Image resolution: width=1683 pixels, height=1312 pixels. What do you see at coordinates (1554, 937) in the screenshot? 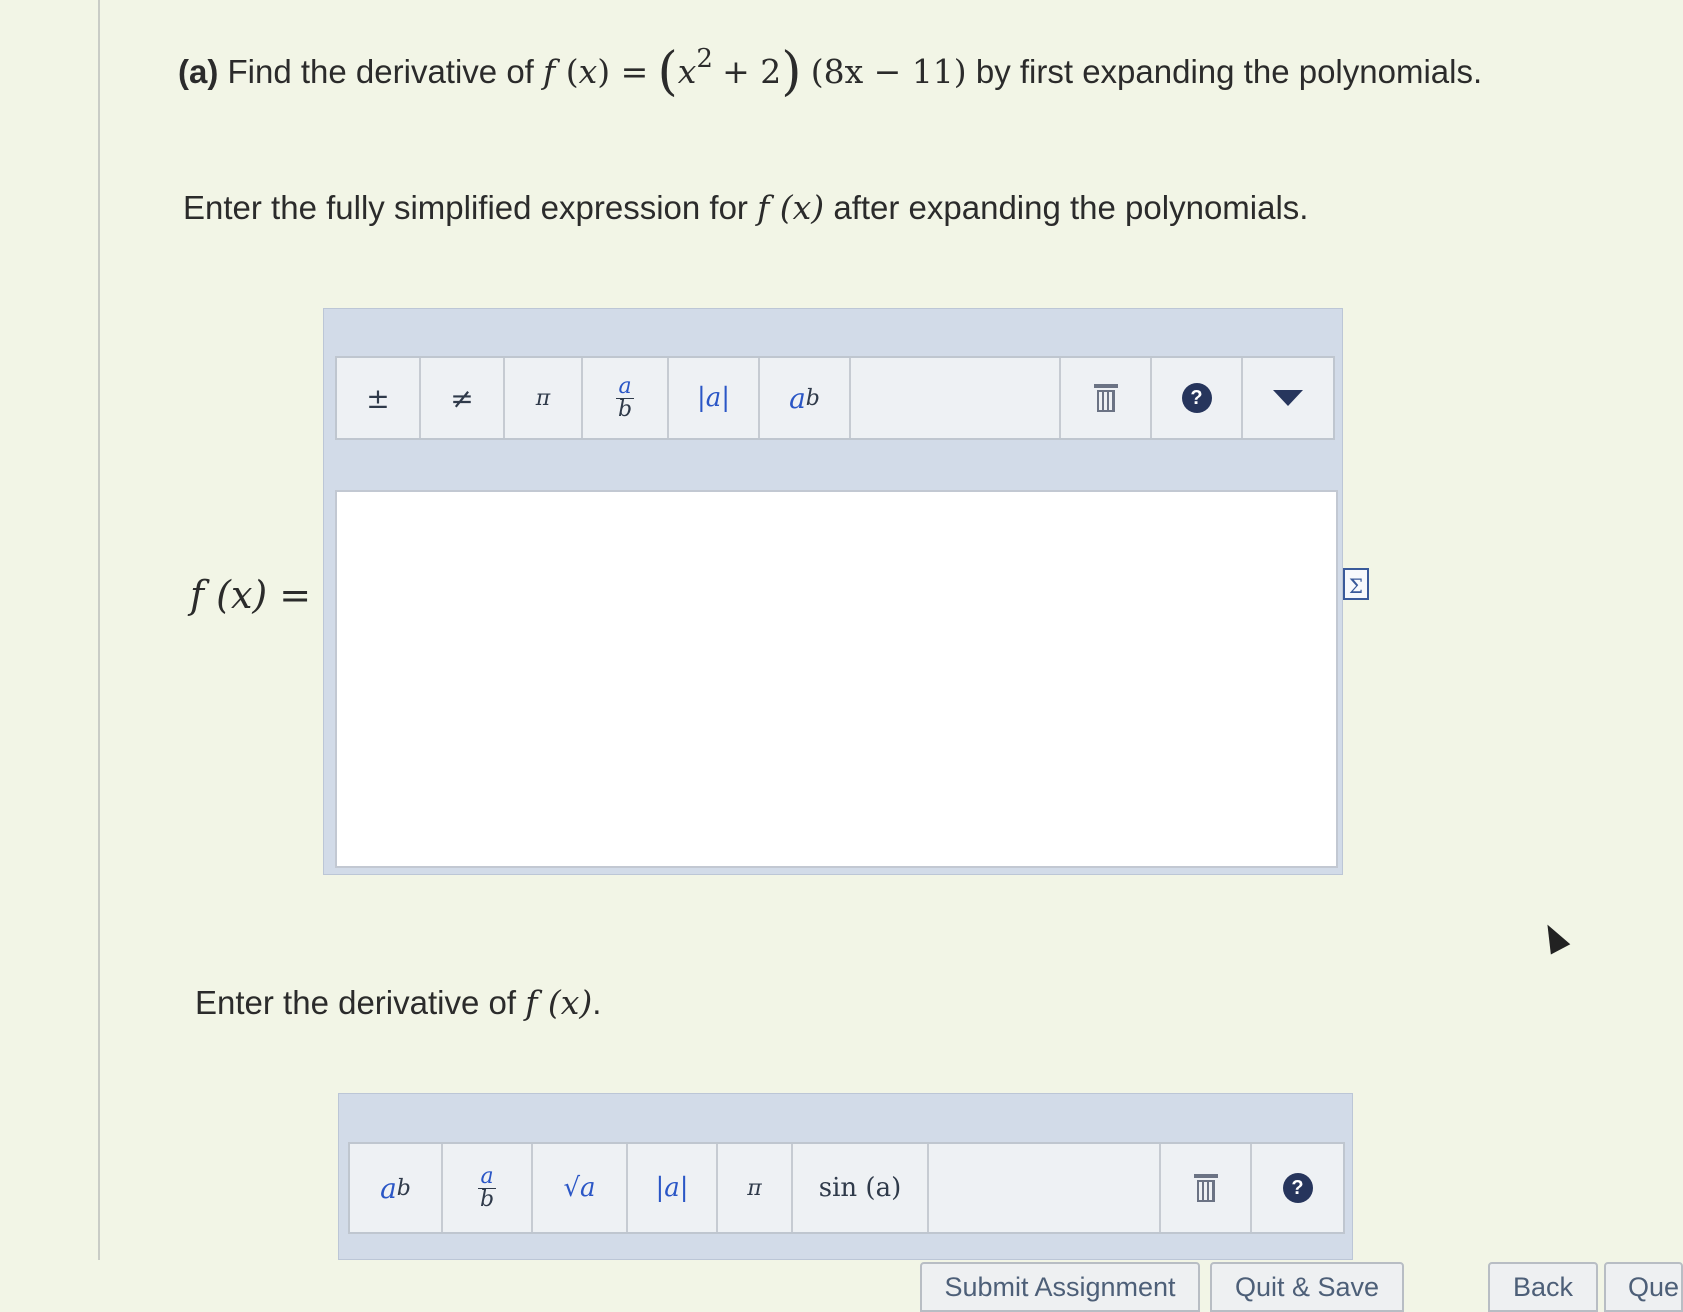
I see `mouse-cursor-icon` at bounding box center [1554, 937].